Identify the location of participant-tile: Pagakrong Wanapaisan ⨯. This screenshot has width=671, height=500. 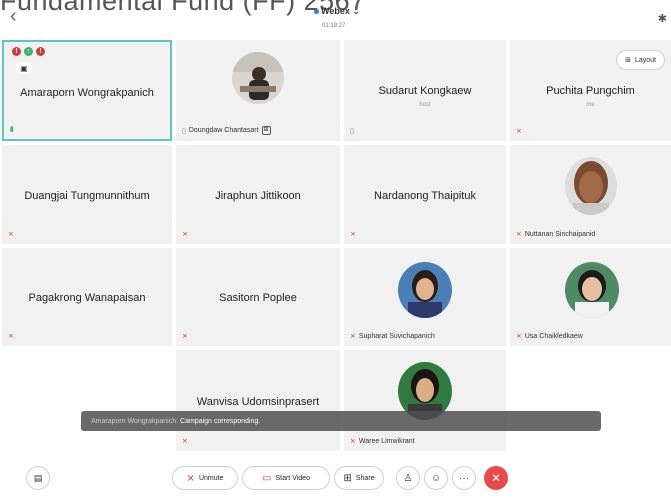
(87, 297).